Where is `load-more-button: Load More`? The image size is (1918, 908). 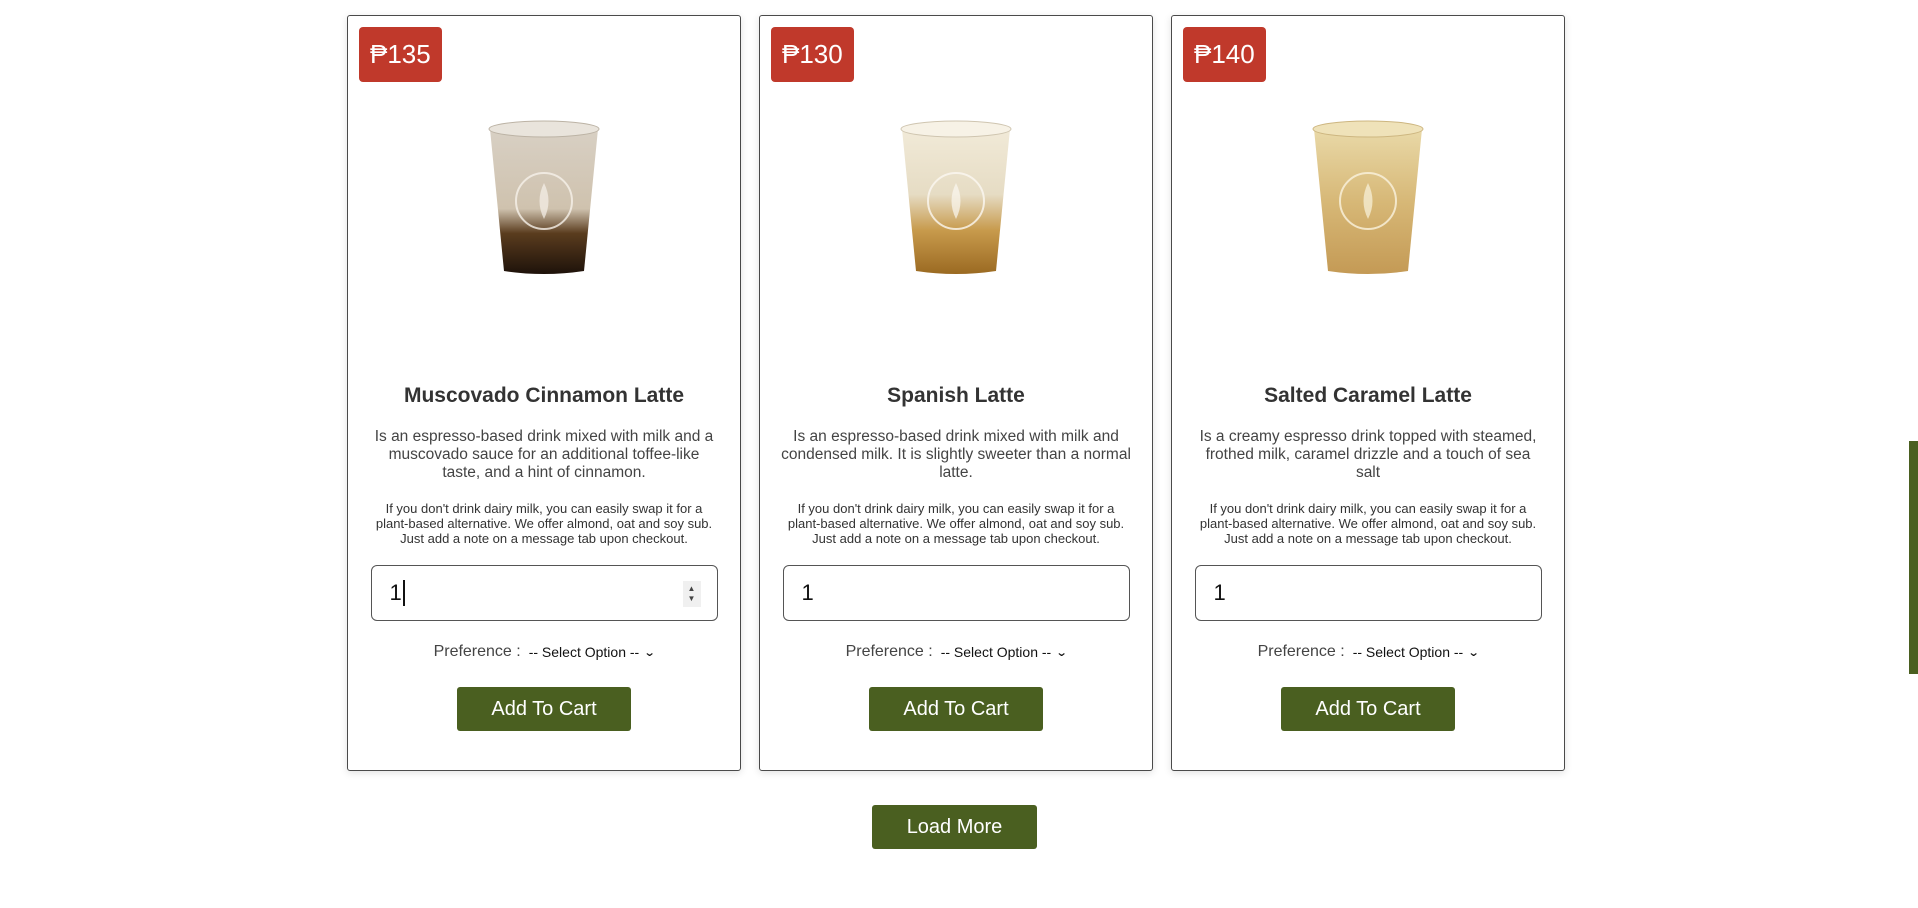 load-more-button: Load More is located at coordinates (954, 827).